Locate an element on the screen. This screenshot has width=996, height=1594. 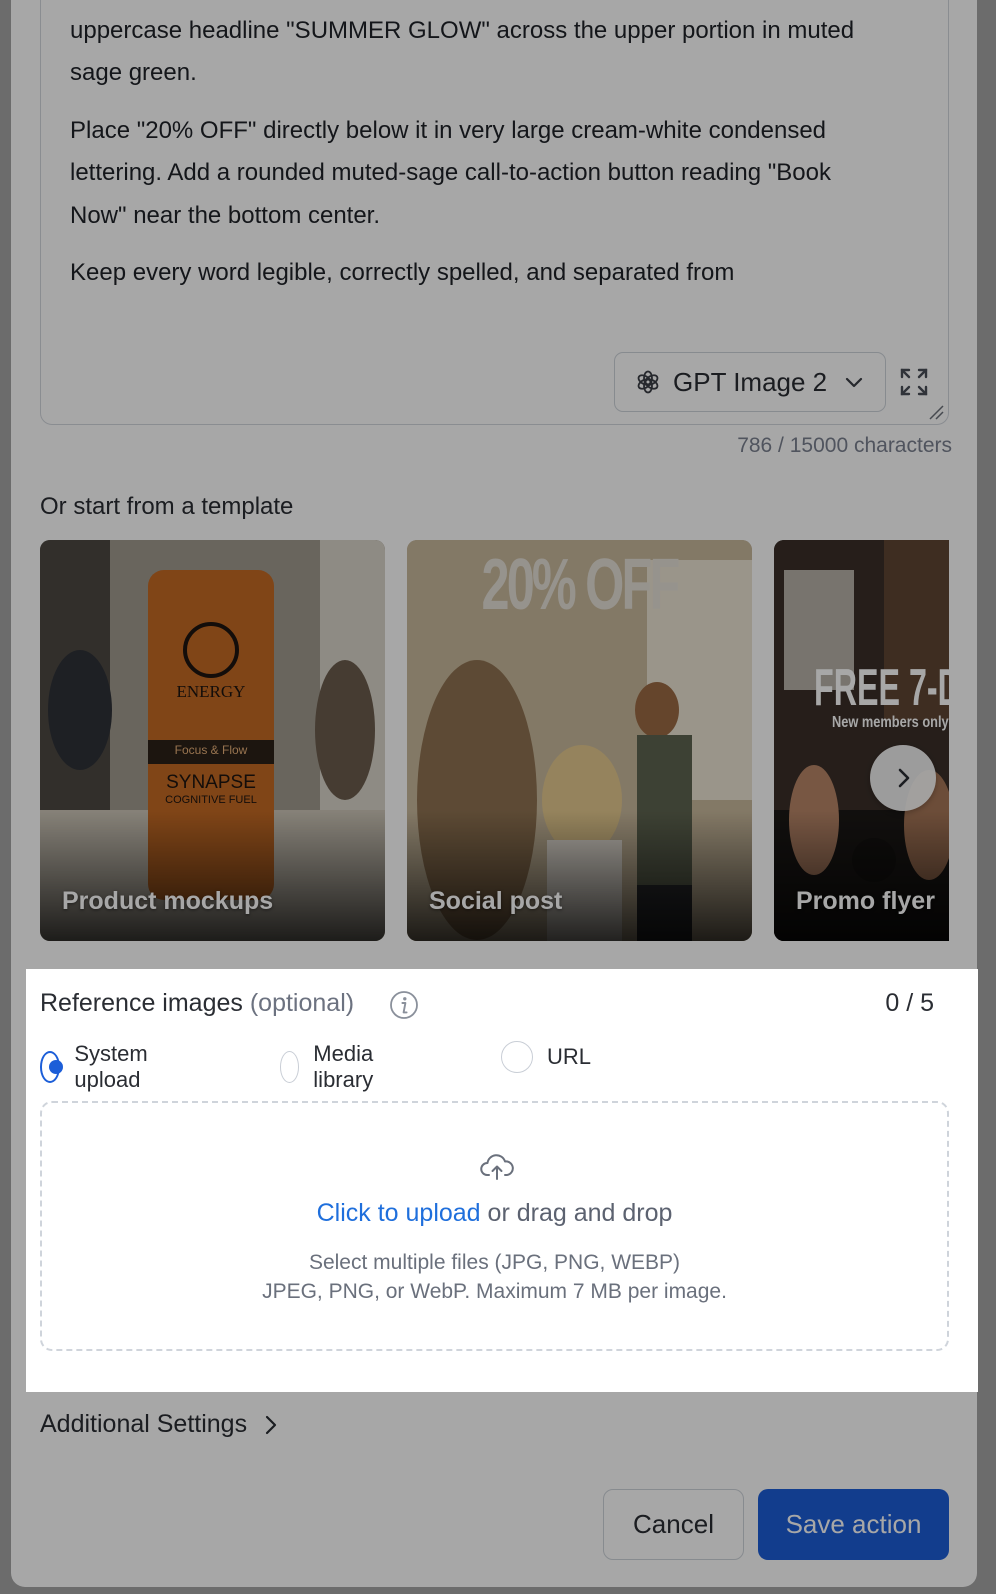
can-subtitle-text: COGNITIVE FUEL is located at coordinates (211, 800).